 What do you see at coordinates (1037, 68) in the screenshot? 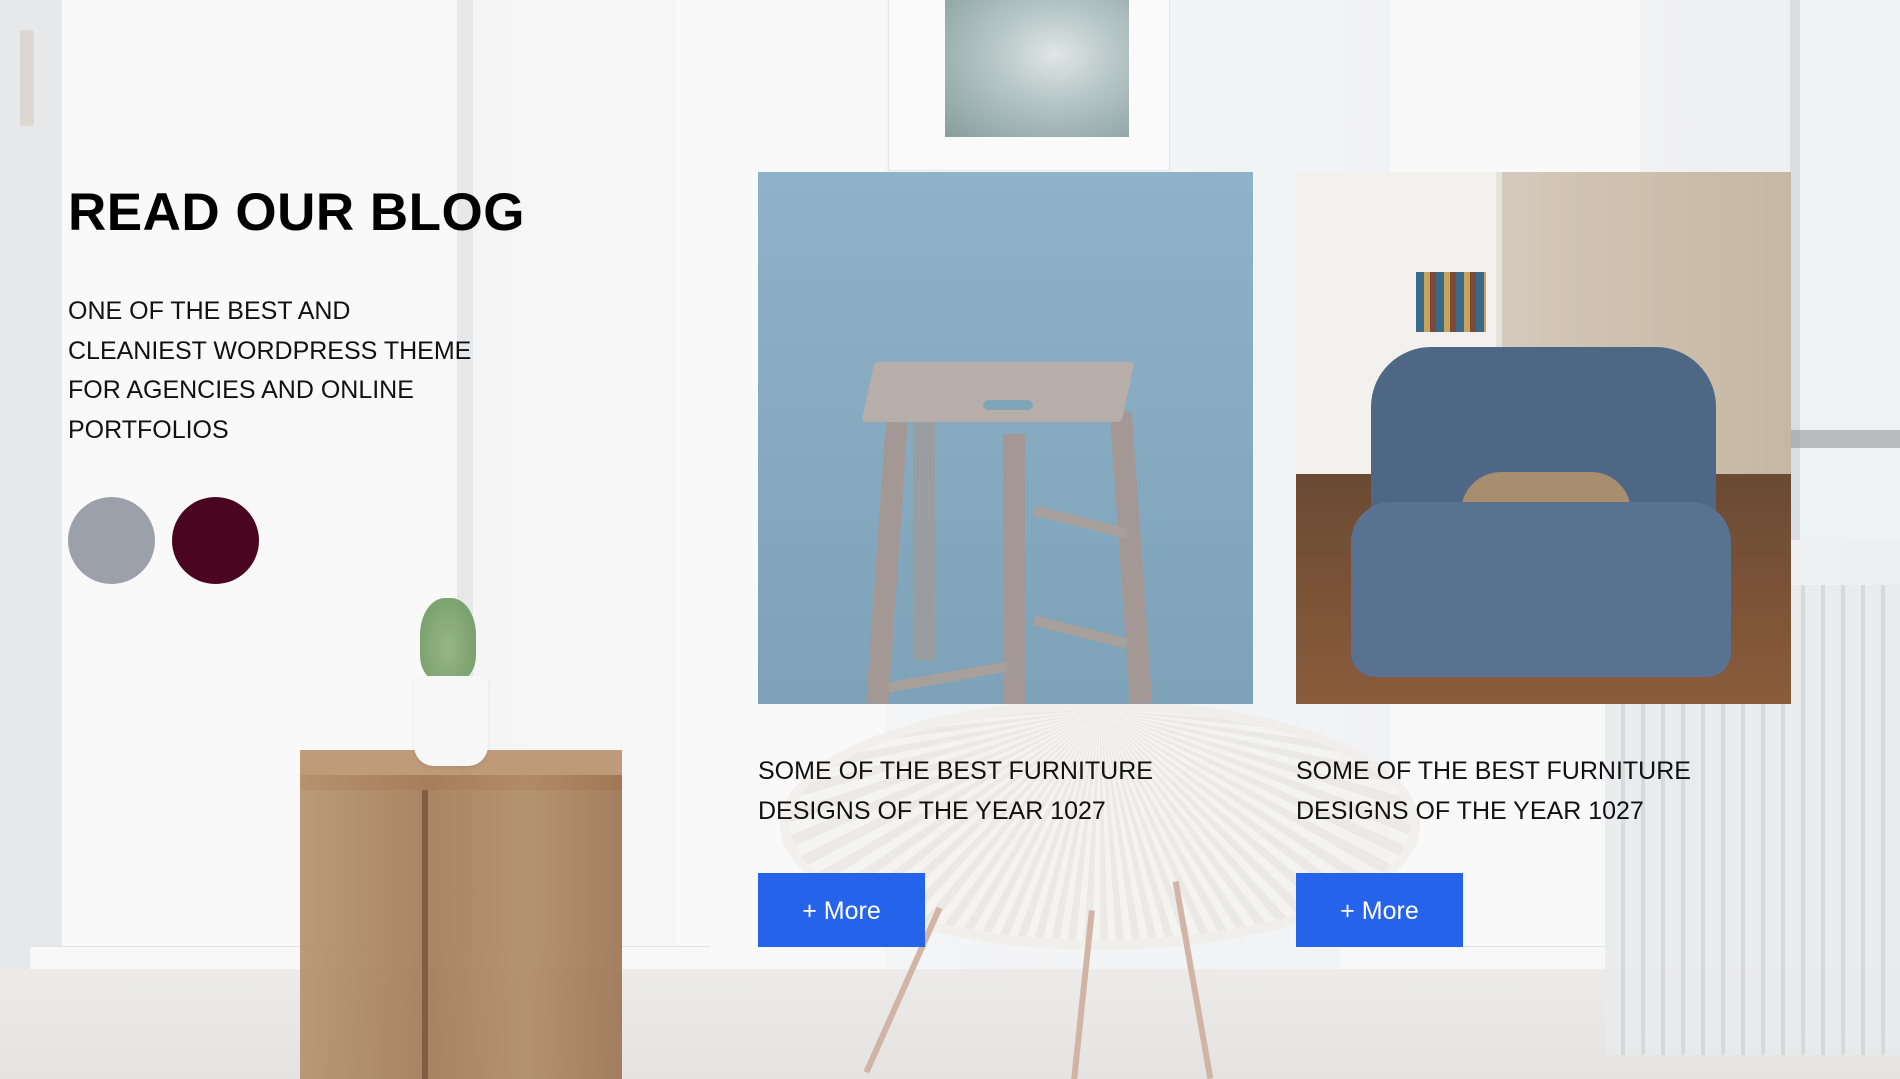
I see `framed-picture` at bounding box center [1037, 68].